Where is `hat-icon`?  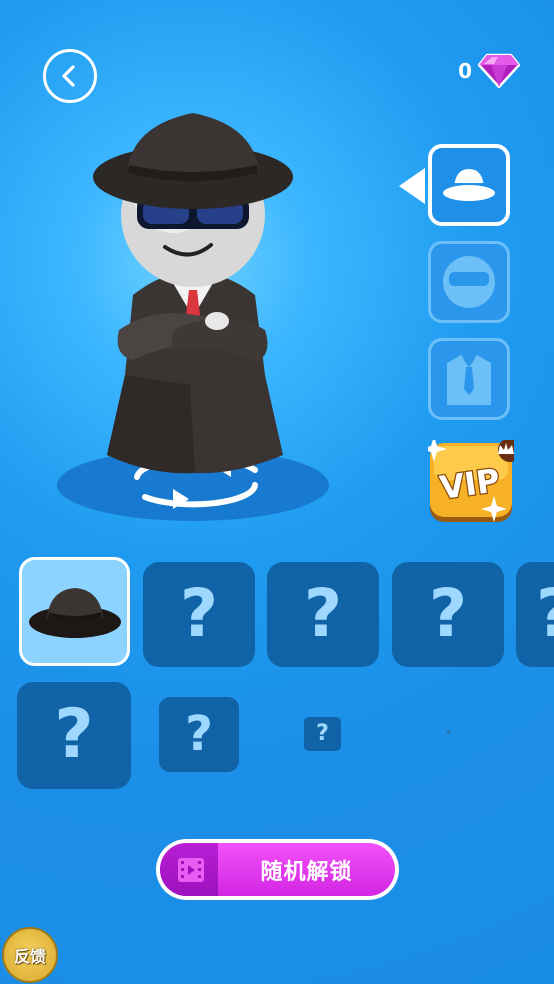
hat-icon is located at coordinates (469, 185).